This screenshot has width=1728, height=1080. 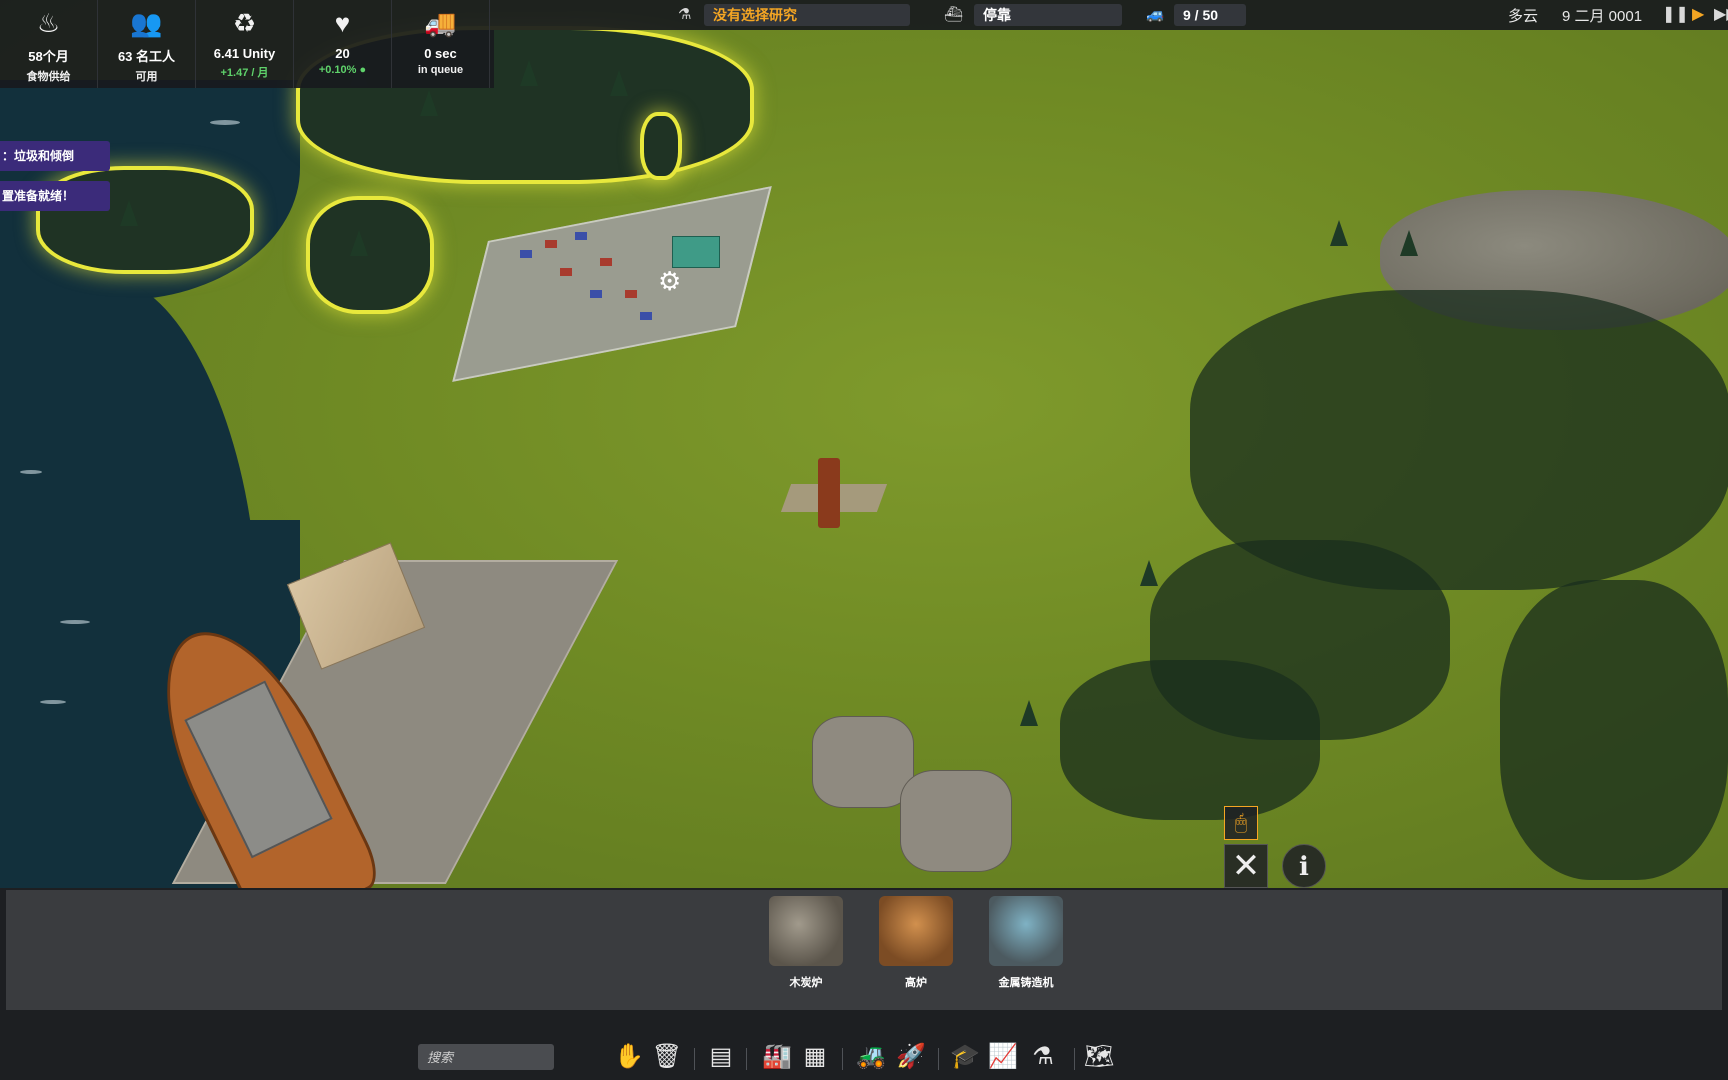 I want to click on stat-sub: 食物供给, so click(x=48, y=77).